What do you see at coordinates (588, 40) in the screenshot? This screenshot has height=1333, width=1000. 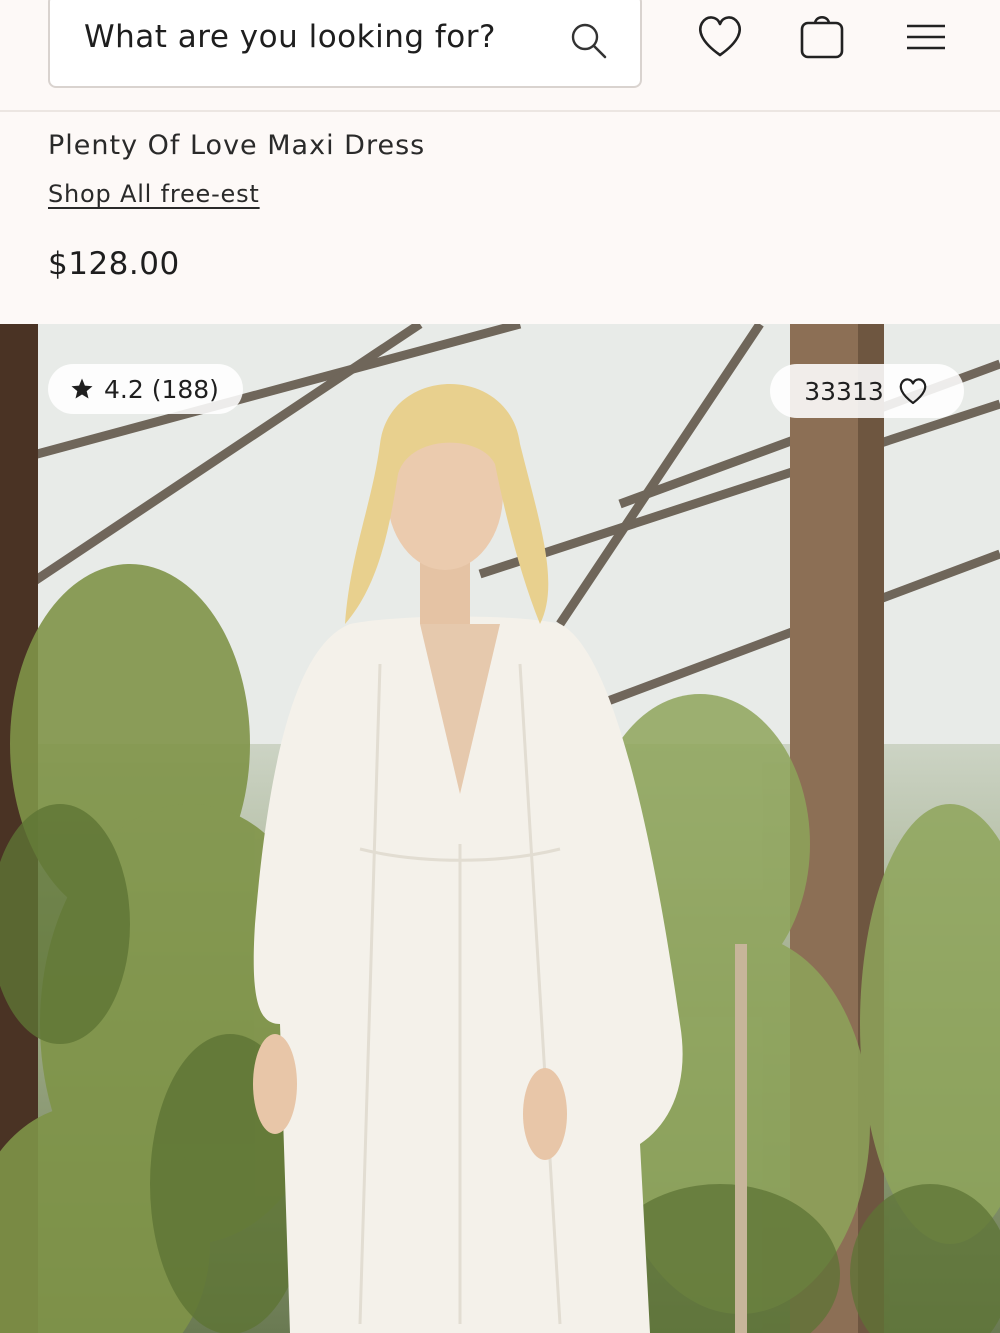 I see `search-icon` at bounding box center [588, 40].